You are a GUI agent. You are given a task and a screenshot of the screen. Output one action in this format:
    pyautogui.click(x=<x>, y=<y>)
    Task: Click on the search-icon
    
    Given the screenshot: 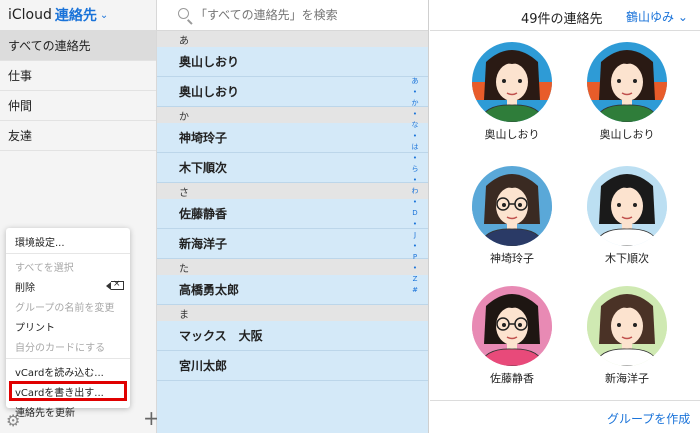 What is the action you would take?
    pyautogui.click(x=183, y=13)
    